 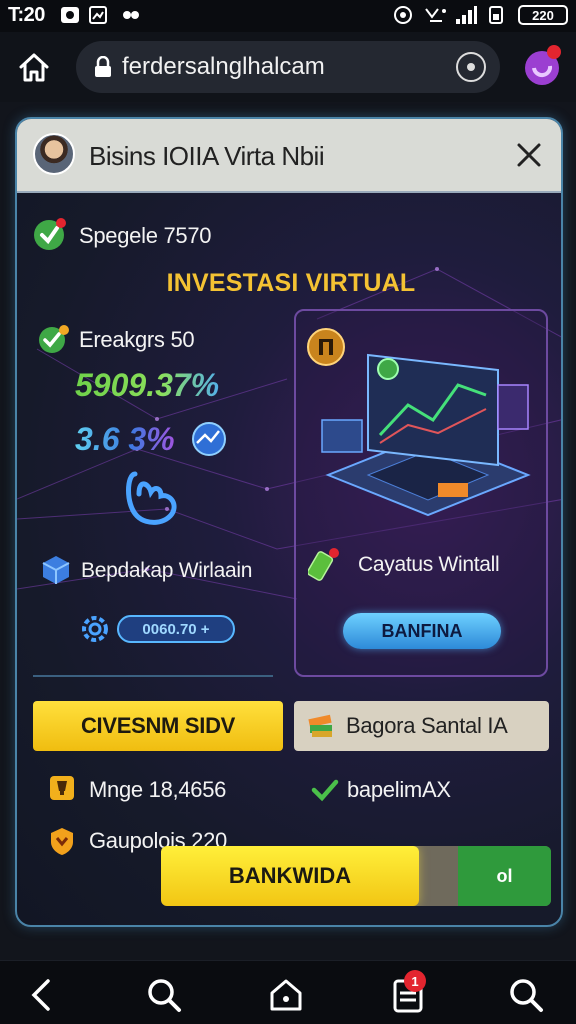 I want to click on stat-2: bapelimAX, so click(x=399, y=789).